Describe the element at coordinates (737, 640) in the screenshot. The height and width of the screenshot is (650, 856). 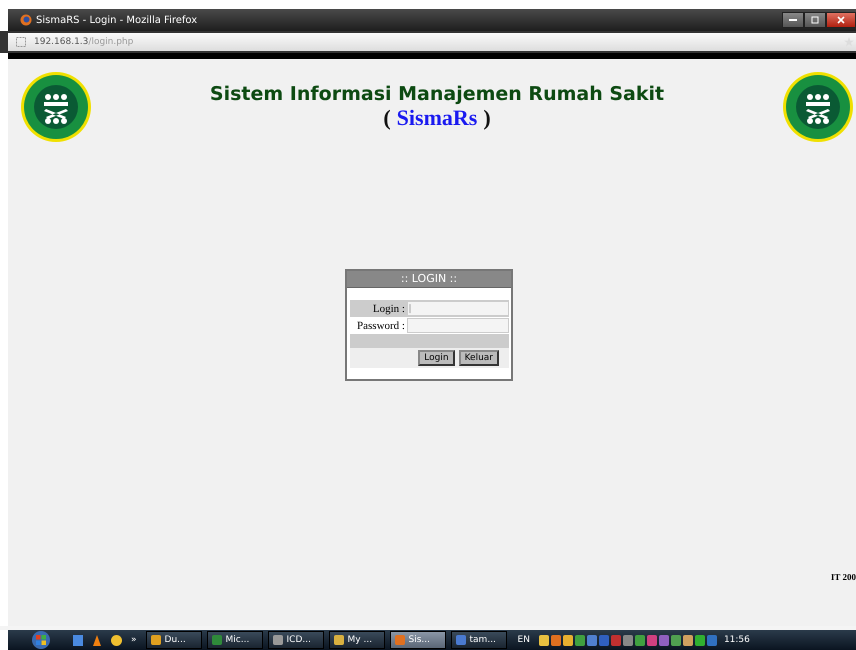
I see `clock: 11:56` at that location.